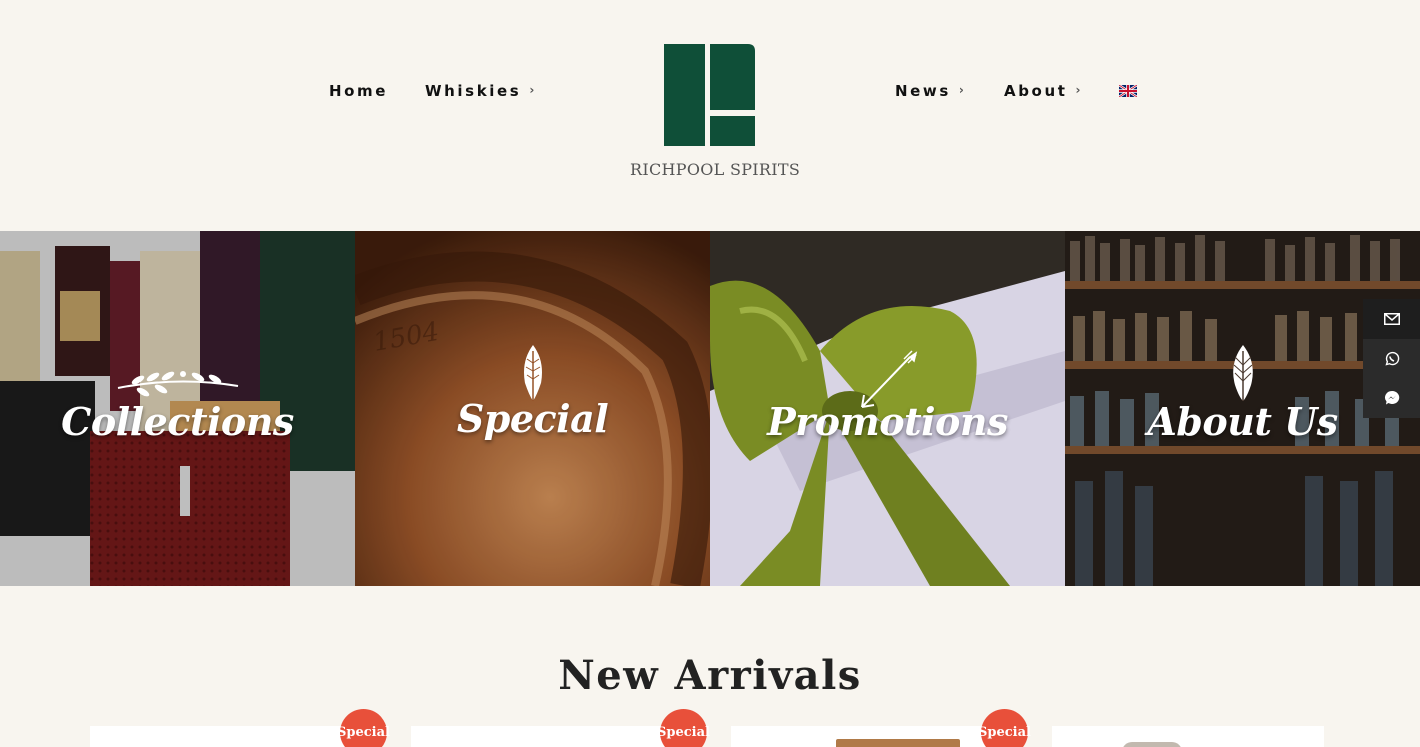 Image resolution: width=1420 pixels, height=747 pixels. What do you see at coordinates (532, 418) in the screenshot?
I see `tile-special-label: Special` at bounding box center [532, 418].